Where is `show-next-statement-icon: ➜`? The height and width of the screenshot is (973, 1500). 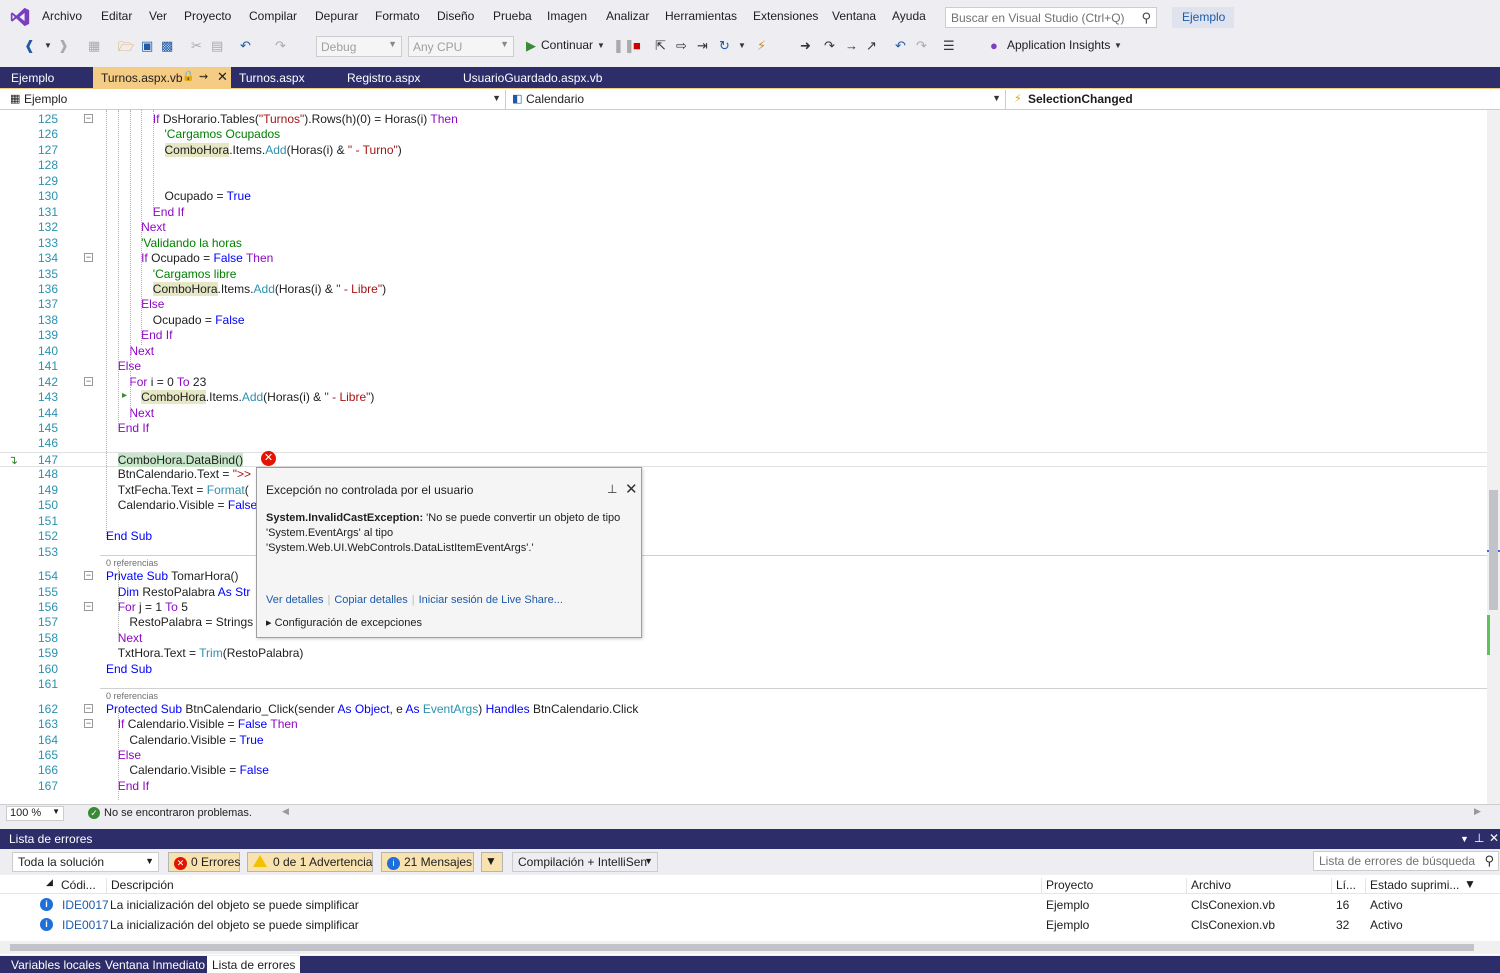
show-next-statement-icon: ➜ is located at coordinates (805, 46).